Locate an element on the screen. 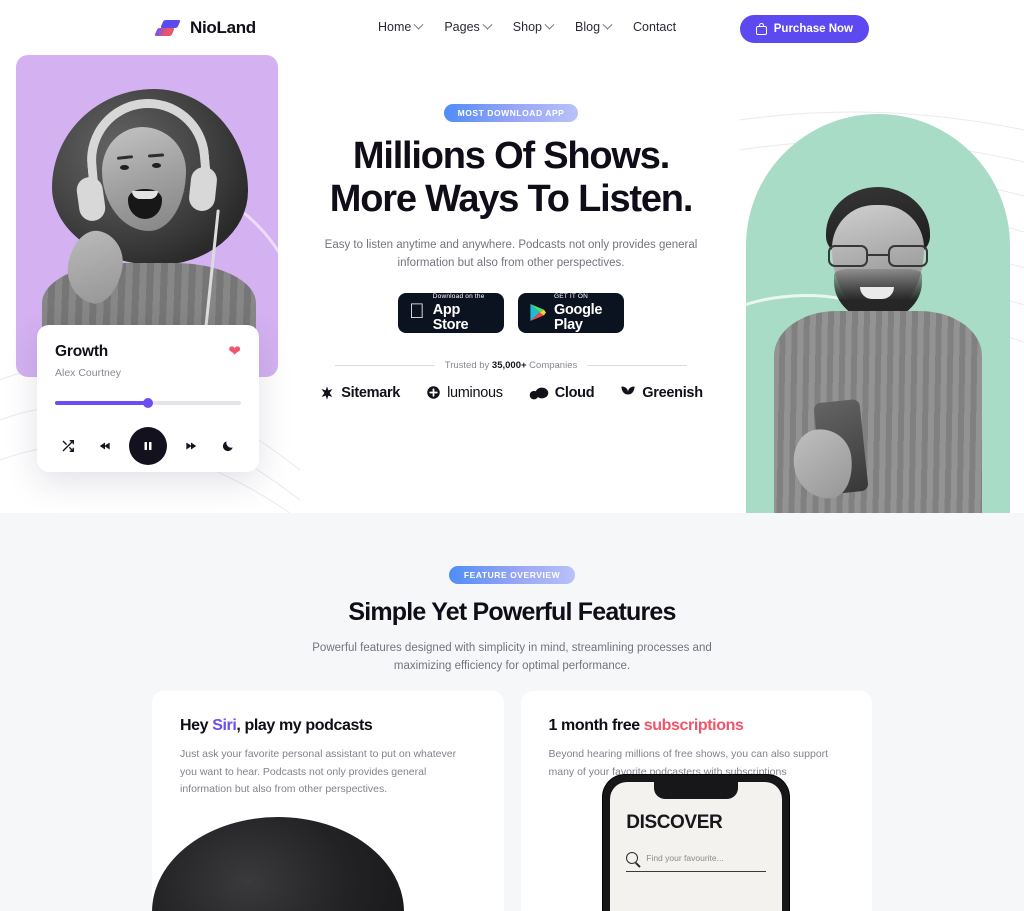 This screenshot has width=1024, height=911. logo-label: Sitemark is located at coordinates (371, 392).